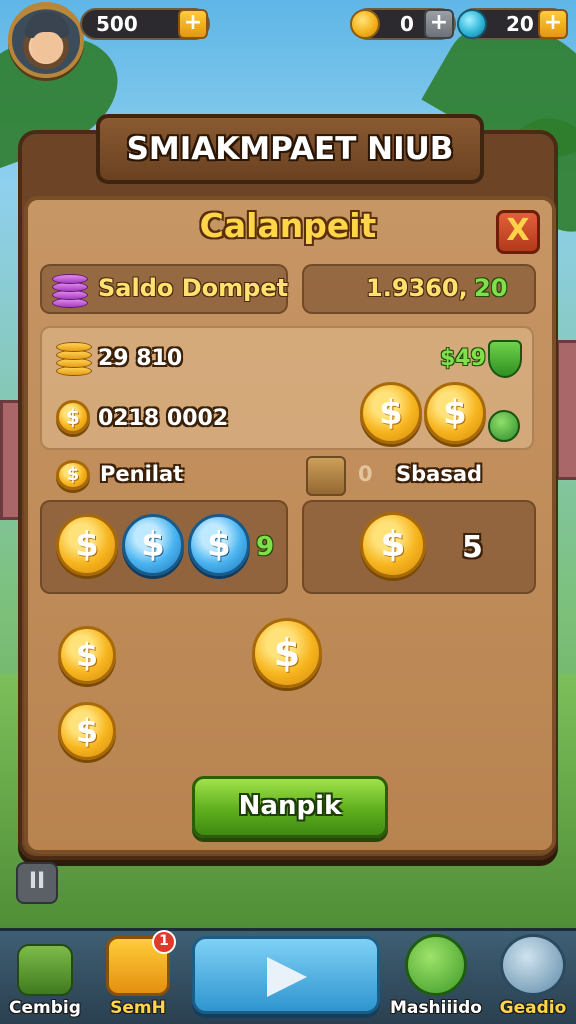 The width and height of the screenshot is (576, 1024). I want to click on nav-label-mashiiido: Mashiiido, so click(436, 1008).